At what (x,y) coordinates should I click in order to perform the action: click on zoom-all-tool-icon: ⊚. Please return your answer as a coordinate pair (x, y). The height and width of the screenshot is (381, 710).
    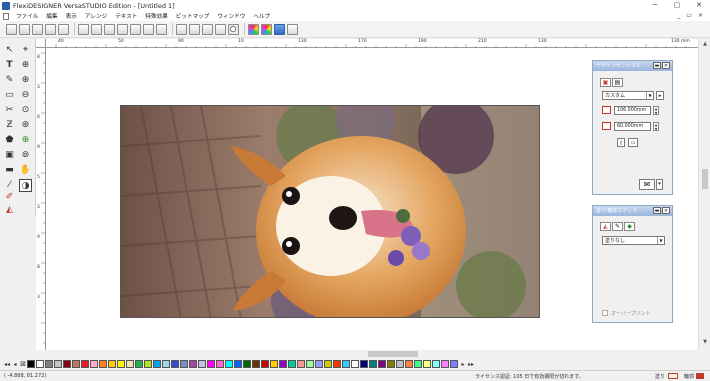
    Looking at the image, I should click on (25, 155).